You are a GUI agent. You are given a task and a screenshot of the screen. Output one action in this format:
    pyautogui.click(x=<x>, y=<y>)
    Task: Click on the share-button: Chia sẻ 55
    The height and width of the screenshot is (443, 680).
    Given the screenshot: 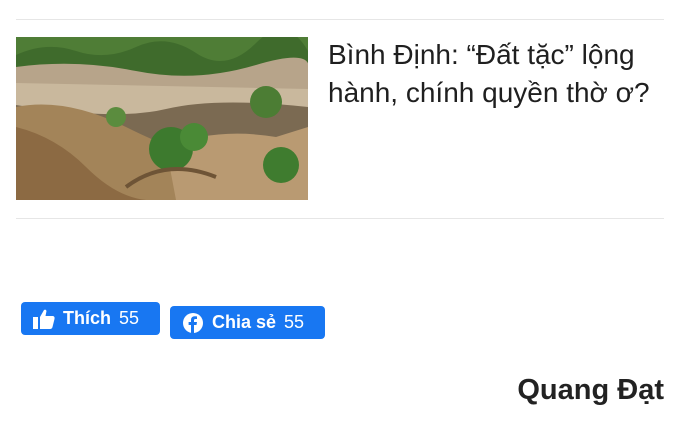 What is the action you would take?
    pyautogui.click(x=247, y=322)
    